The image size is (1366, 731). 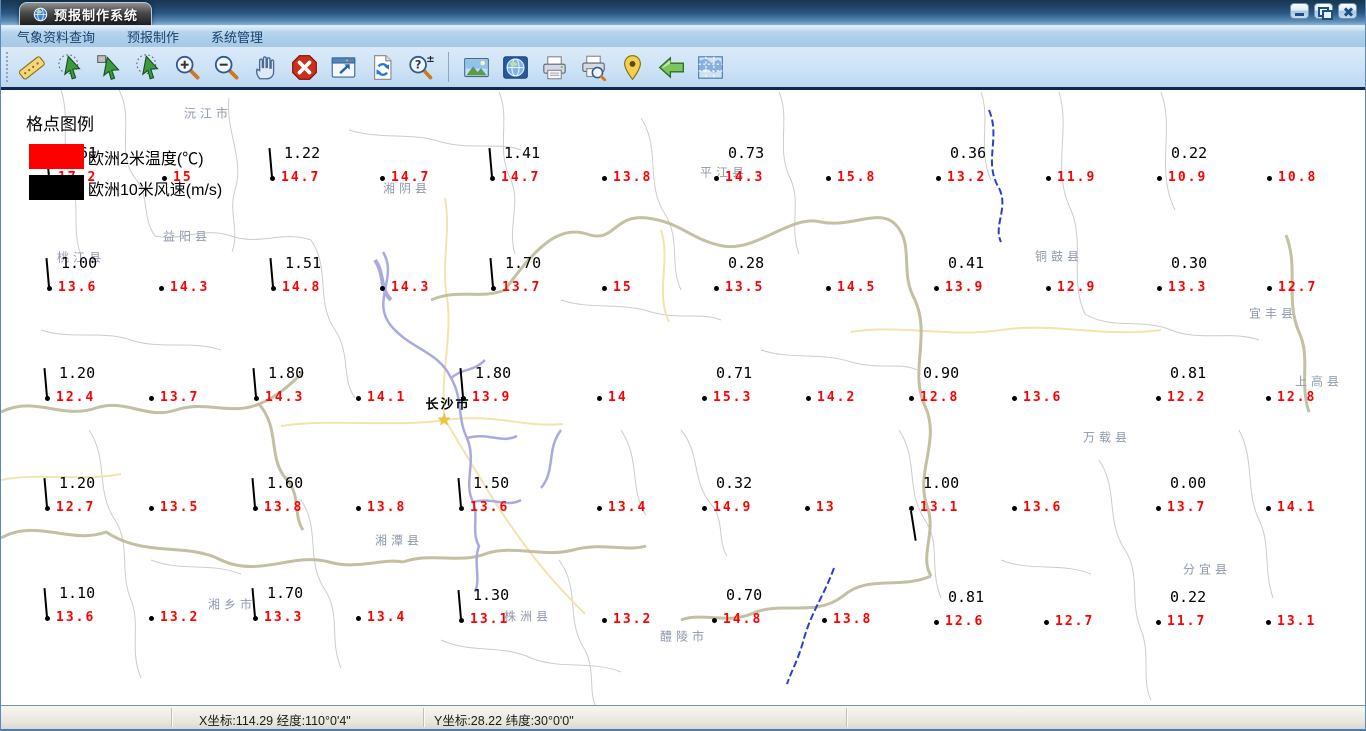 What do you see at coordinates (424, 717) in the screenshot?
I see `status-separator` at bounding box center [424, 717].